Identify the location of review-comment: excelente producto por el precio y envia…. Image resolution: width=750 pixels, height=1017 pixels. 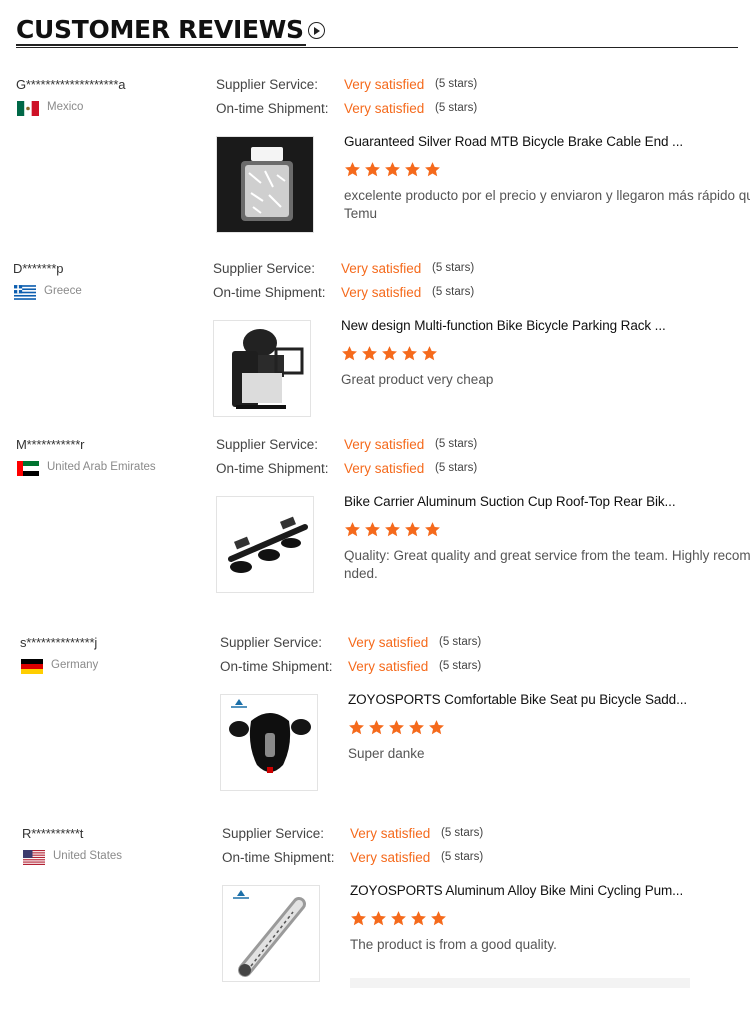
(547, 204).